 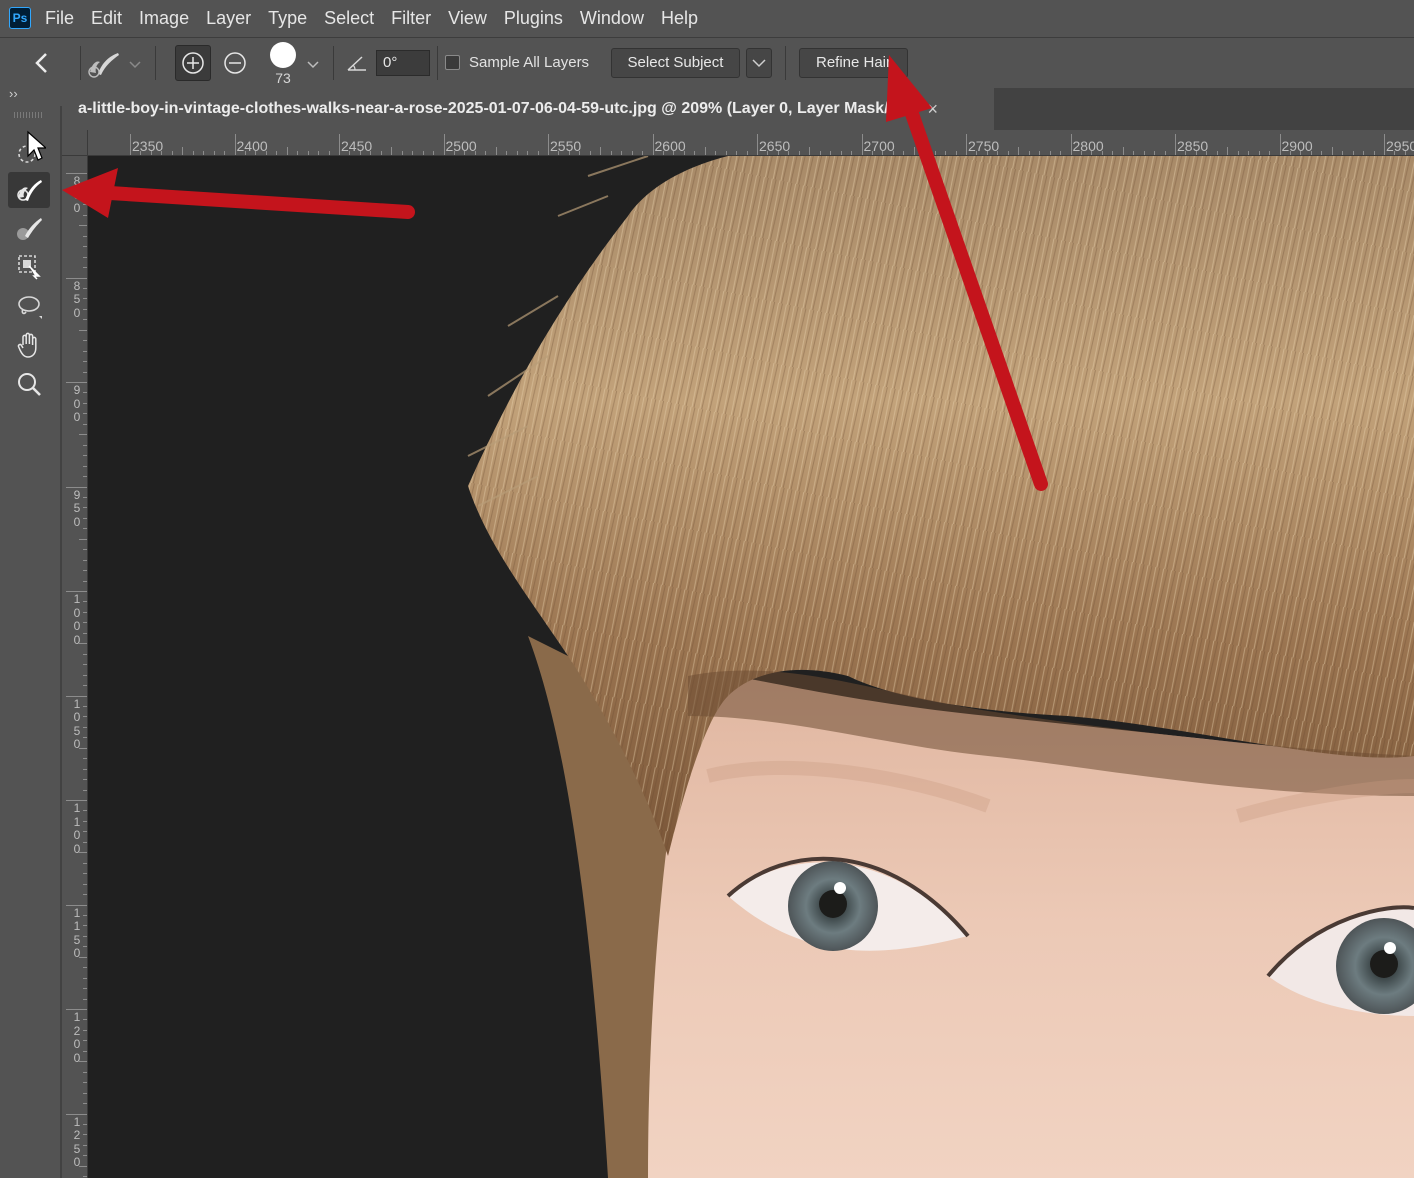 I want to click on menu-type: Type, so click(x=287, y=18).